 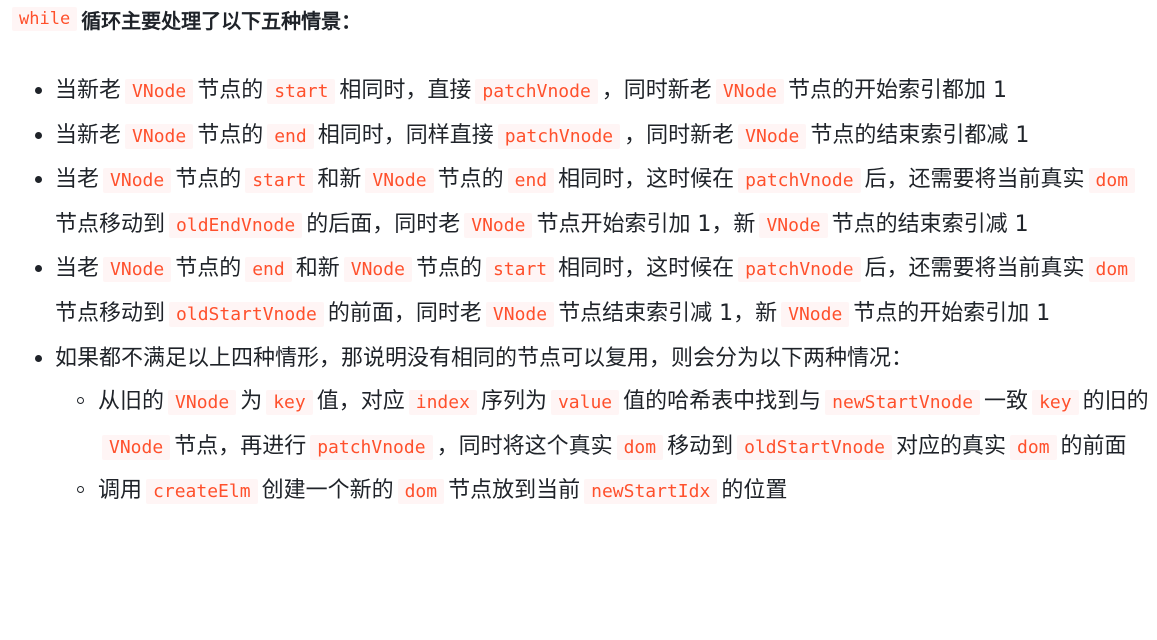 I want to click on text-fragment: 如果都不满足以上四种情形，那说明没有相同的节点可以复用，则会分为以下两种情况：, so click(x=484, y=358).